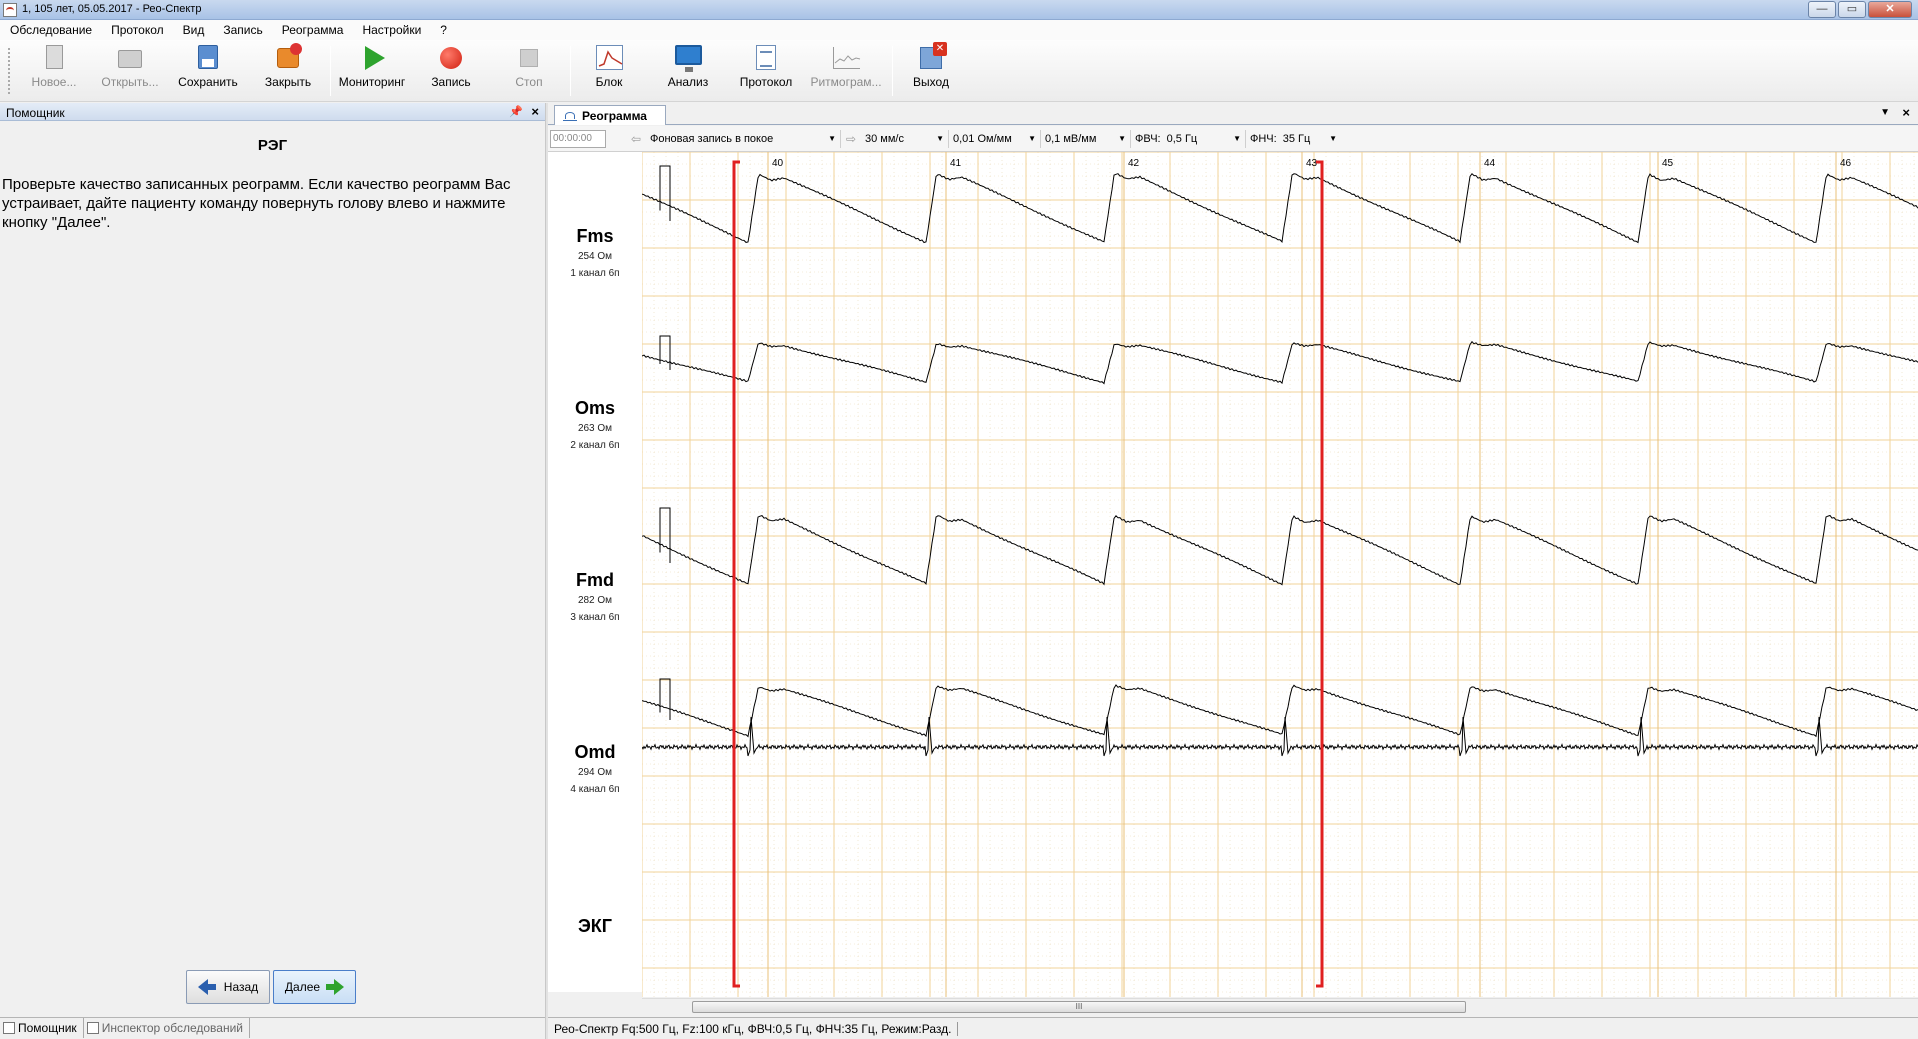 The image size is (1918, 1039). Describe the element at coordinates (208, 82) in the screenshot. I see `save-button-label: Сохранить` at that location.